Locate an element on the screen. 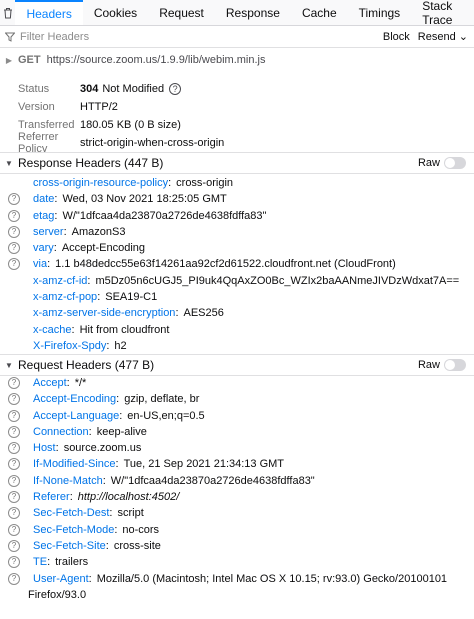  header-row: ? Referer: http://localhost:4502/ is located at coordinates (237, 497).